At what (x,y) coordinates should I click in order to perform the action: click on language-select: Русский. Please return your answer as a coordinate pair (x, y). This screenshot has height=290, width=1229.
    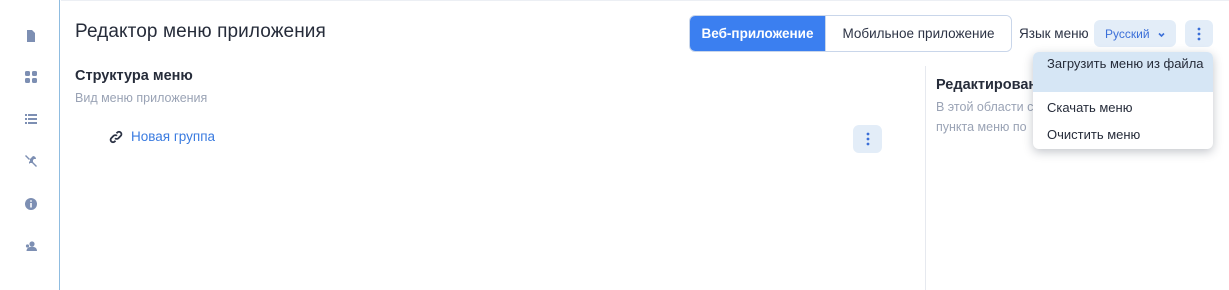
    Looking at the image, I should click on (1135, 33).